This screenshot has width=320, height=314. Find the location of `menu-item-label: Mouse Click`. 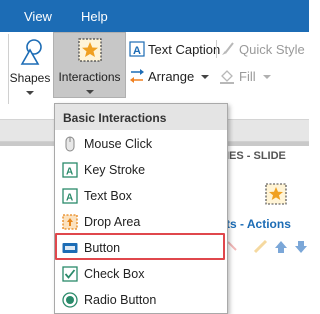

menu-item-label: Mouse Click is located at coordinates (118, 144).